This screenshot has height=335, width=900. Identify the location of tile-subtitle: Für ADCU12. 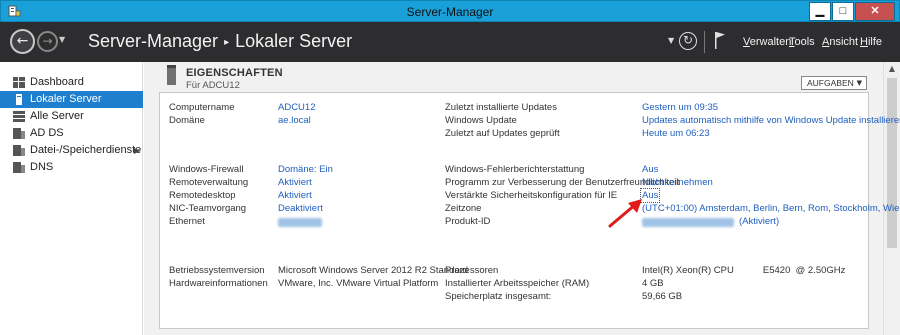
(213, 85).